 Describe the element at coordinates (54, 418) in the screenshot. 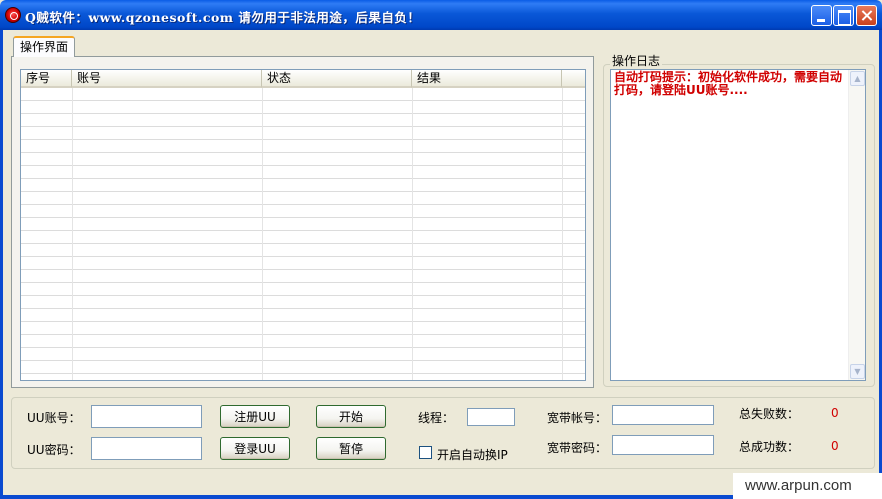

I see `uu-account-label: UU账号：` at that location.